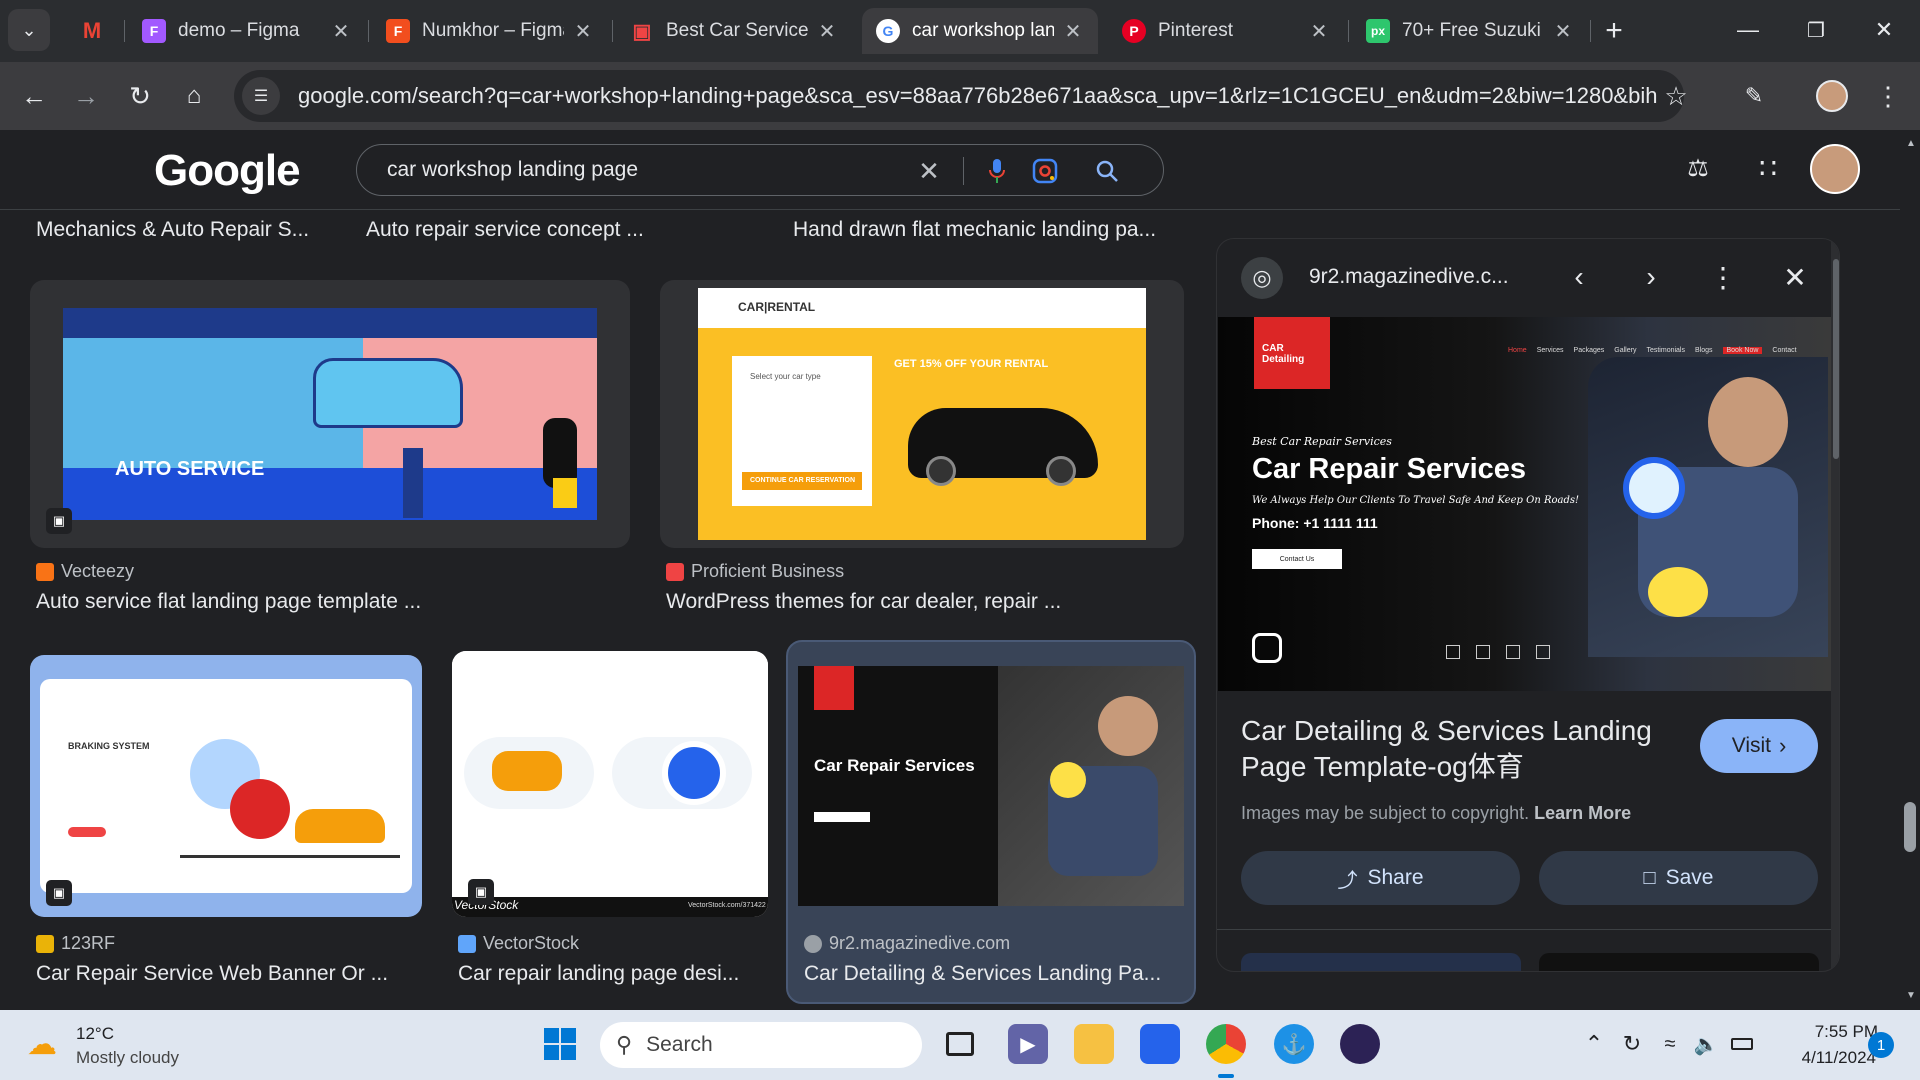 This screenshot has height=1080, width=1920. What do you see at coordinates (247, 31) in the screenshot?
I see `tab-demo-figma: F demo – Figma ✕` at bounding box center [247, 31].